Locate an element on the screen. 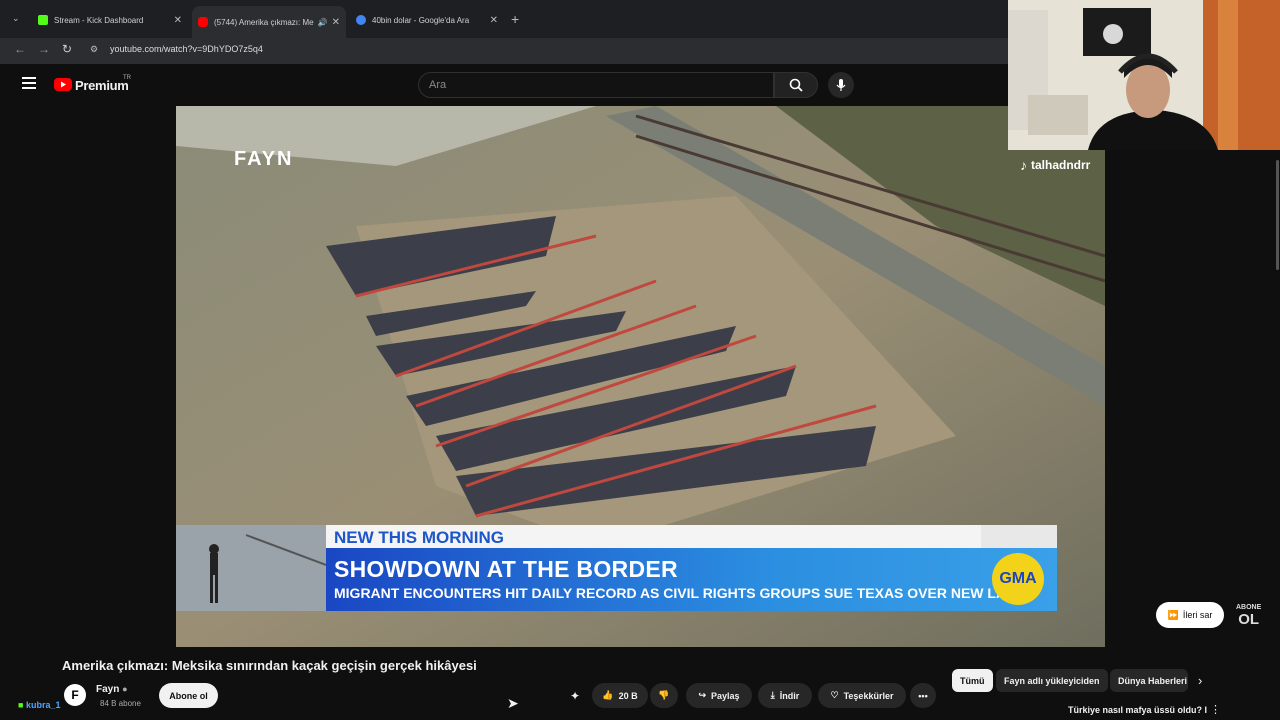  sparkle-icon: ✦ is located at coordinates (575, 696).